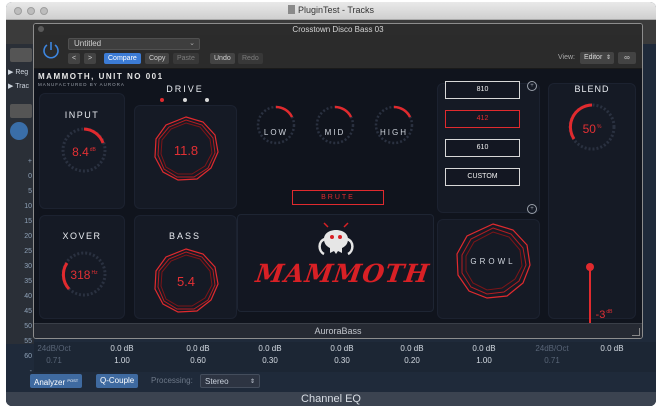 Image resolution: width=660 pixels, height=410 pixels. Describe the element at coordinates (593, 57) in the screenshot. I see `view-value: Editor` at that location.